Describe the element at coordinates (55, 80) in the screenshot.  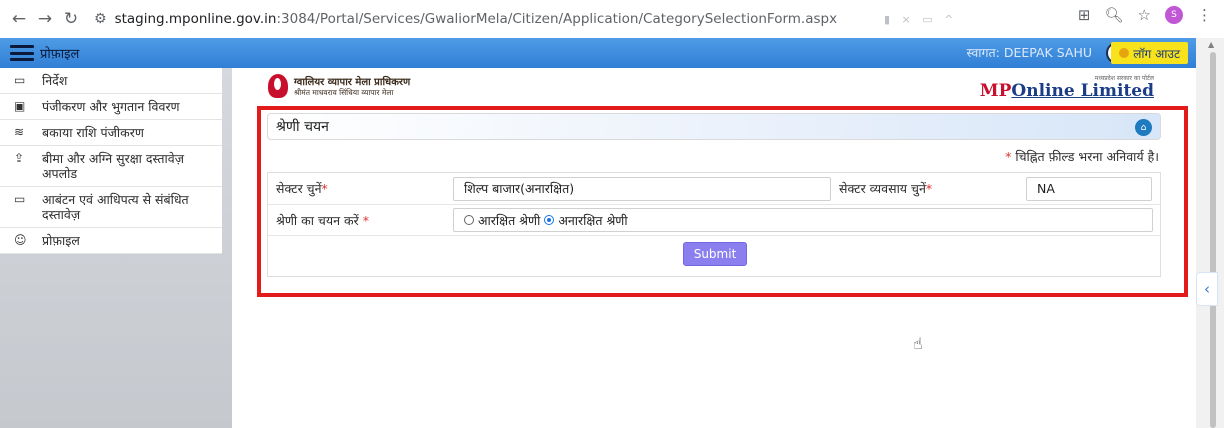
I see `sidebar-item-label: निर्देश` at that location.